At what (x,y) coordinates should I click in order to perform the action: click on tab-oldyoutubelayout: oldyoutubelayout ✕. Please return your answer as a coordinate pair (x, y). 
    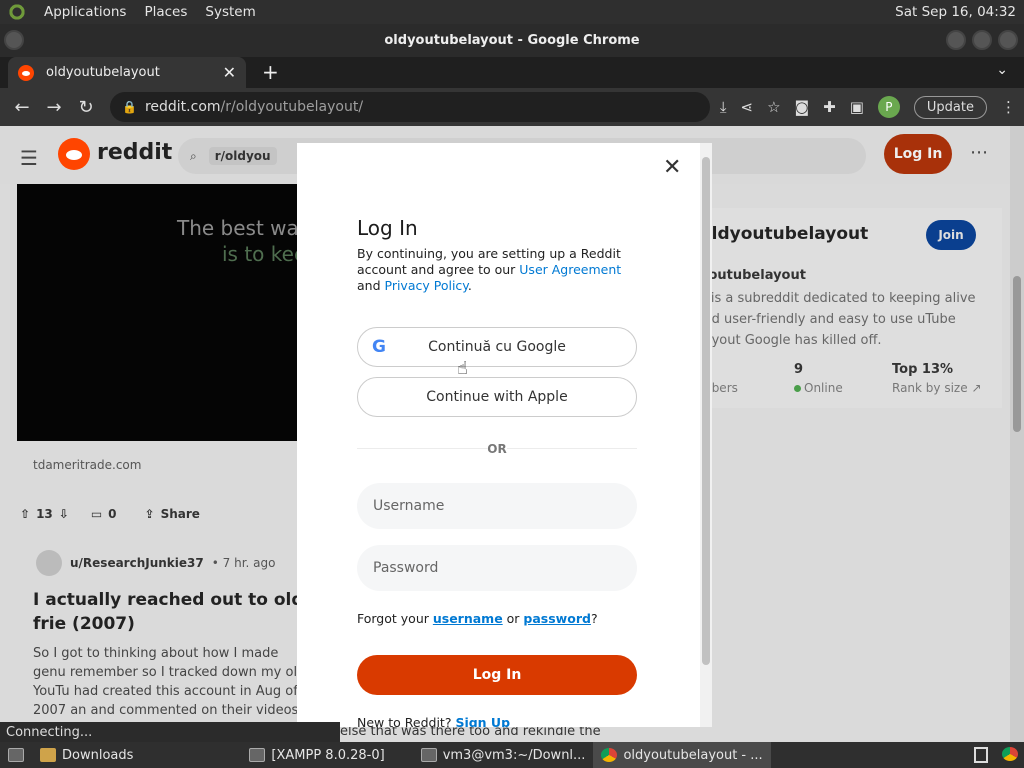
    Looking at the image, I should click on (127, 72).